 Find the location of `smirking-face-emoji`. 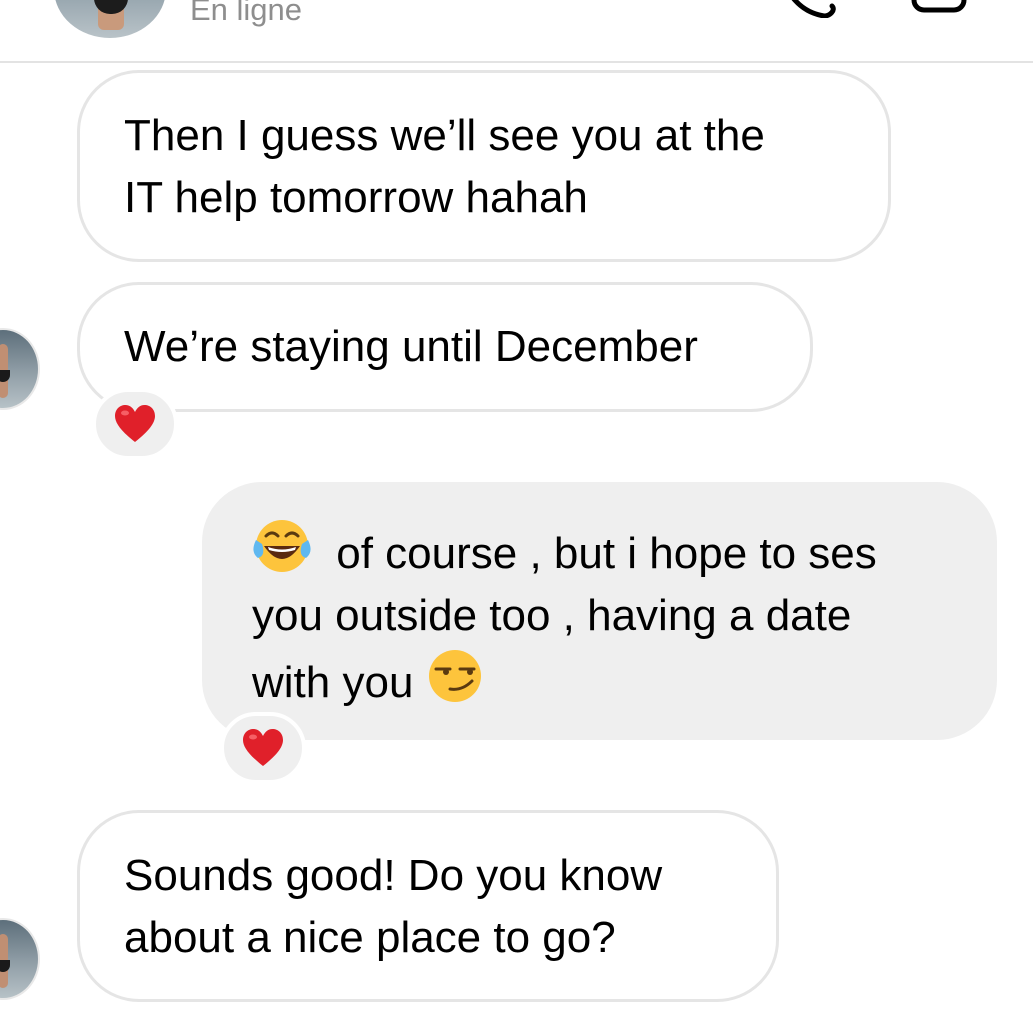

smirking-face-emoji is located at coordinates (454, 676).